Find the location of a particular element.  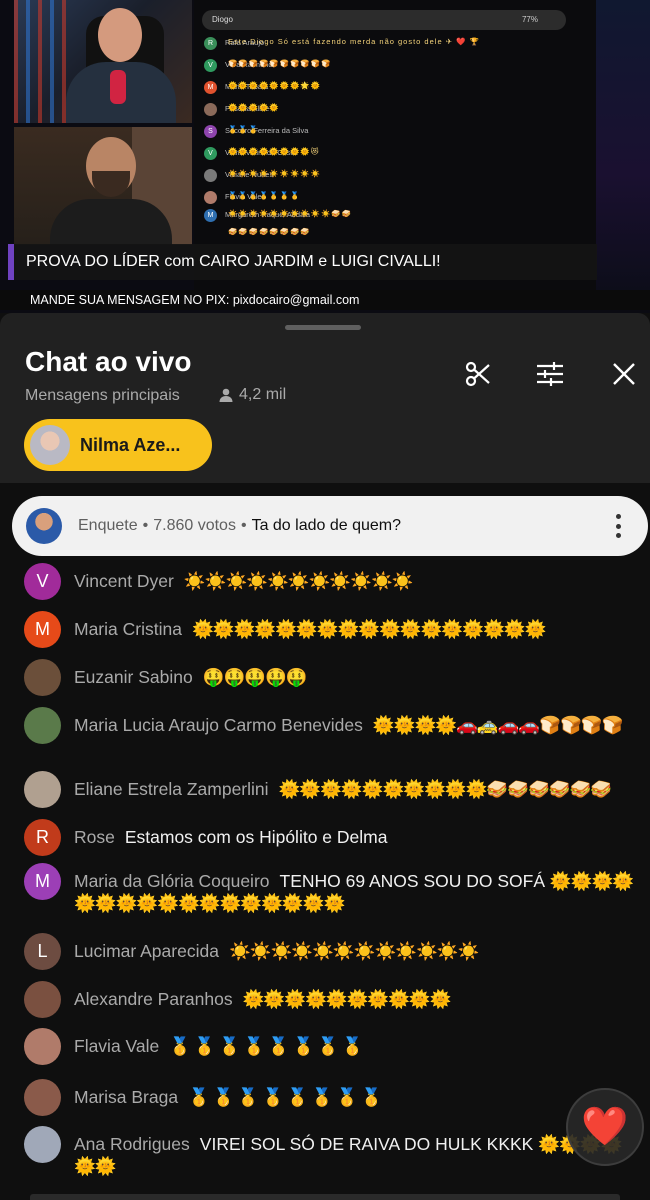

stream-chat-row: V Vera Raimundo 🍞🍞🍞🍞🍞🍞🍞🍞🍞🍞 is located at coordinates (394, 68).